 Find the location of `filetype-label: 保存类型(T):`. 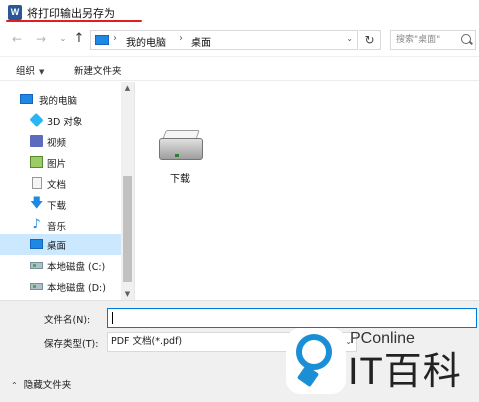

filetype-label: 保存类型(T): is located at coordinates (71, 344).